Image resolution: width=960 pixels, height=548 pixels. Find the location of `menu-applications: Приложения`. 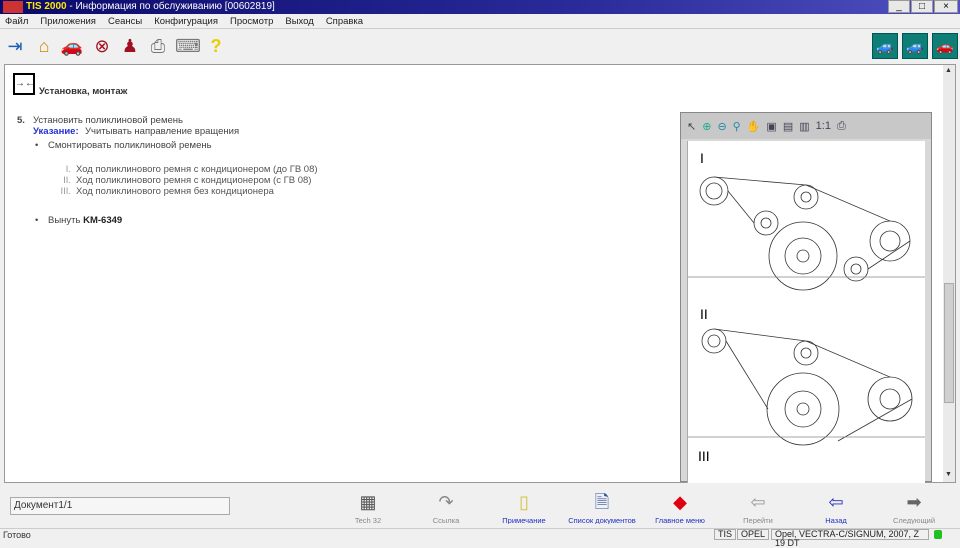

menu-applications: Приложения is located at coordinates (68, 21).